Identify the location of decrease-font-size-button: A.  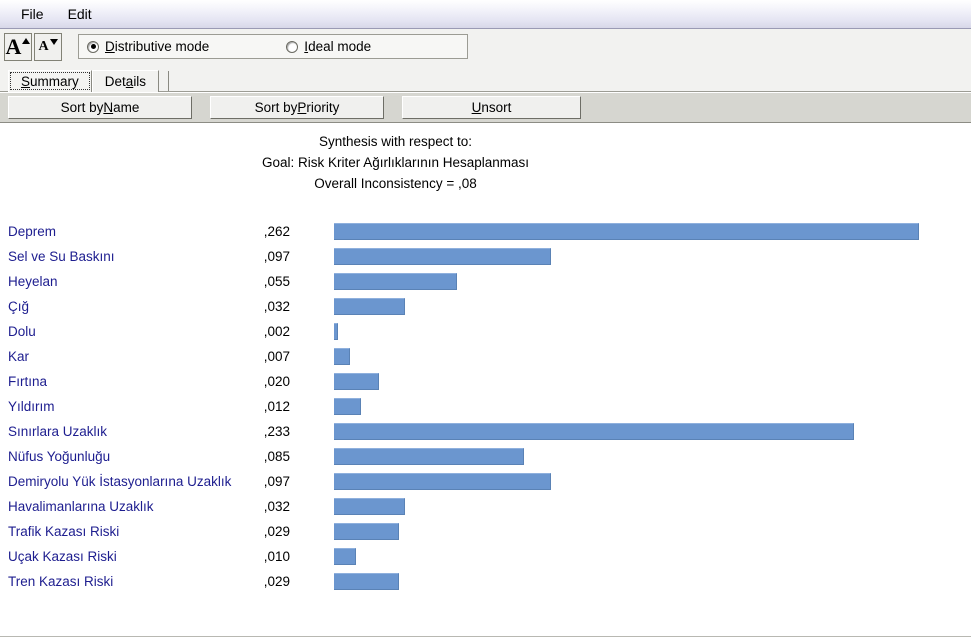
(48, 46).